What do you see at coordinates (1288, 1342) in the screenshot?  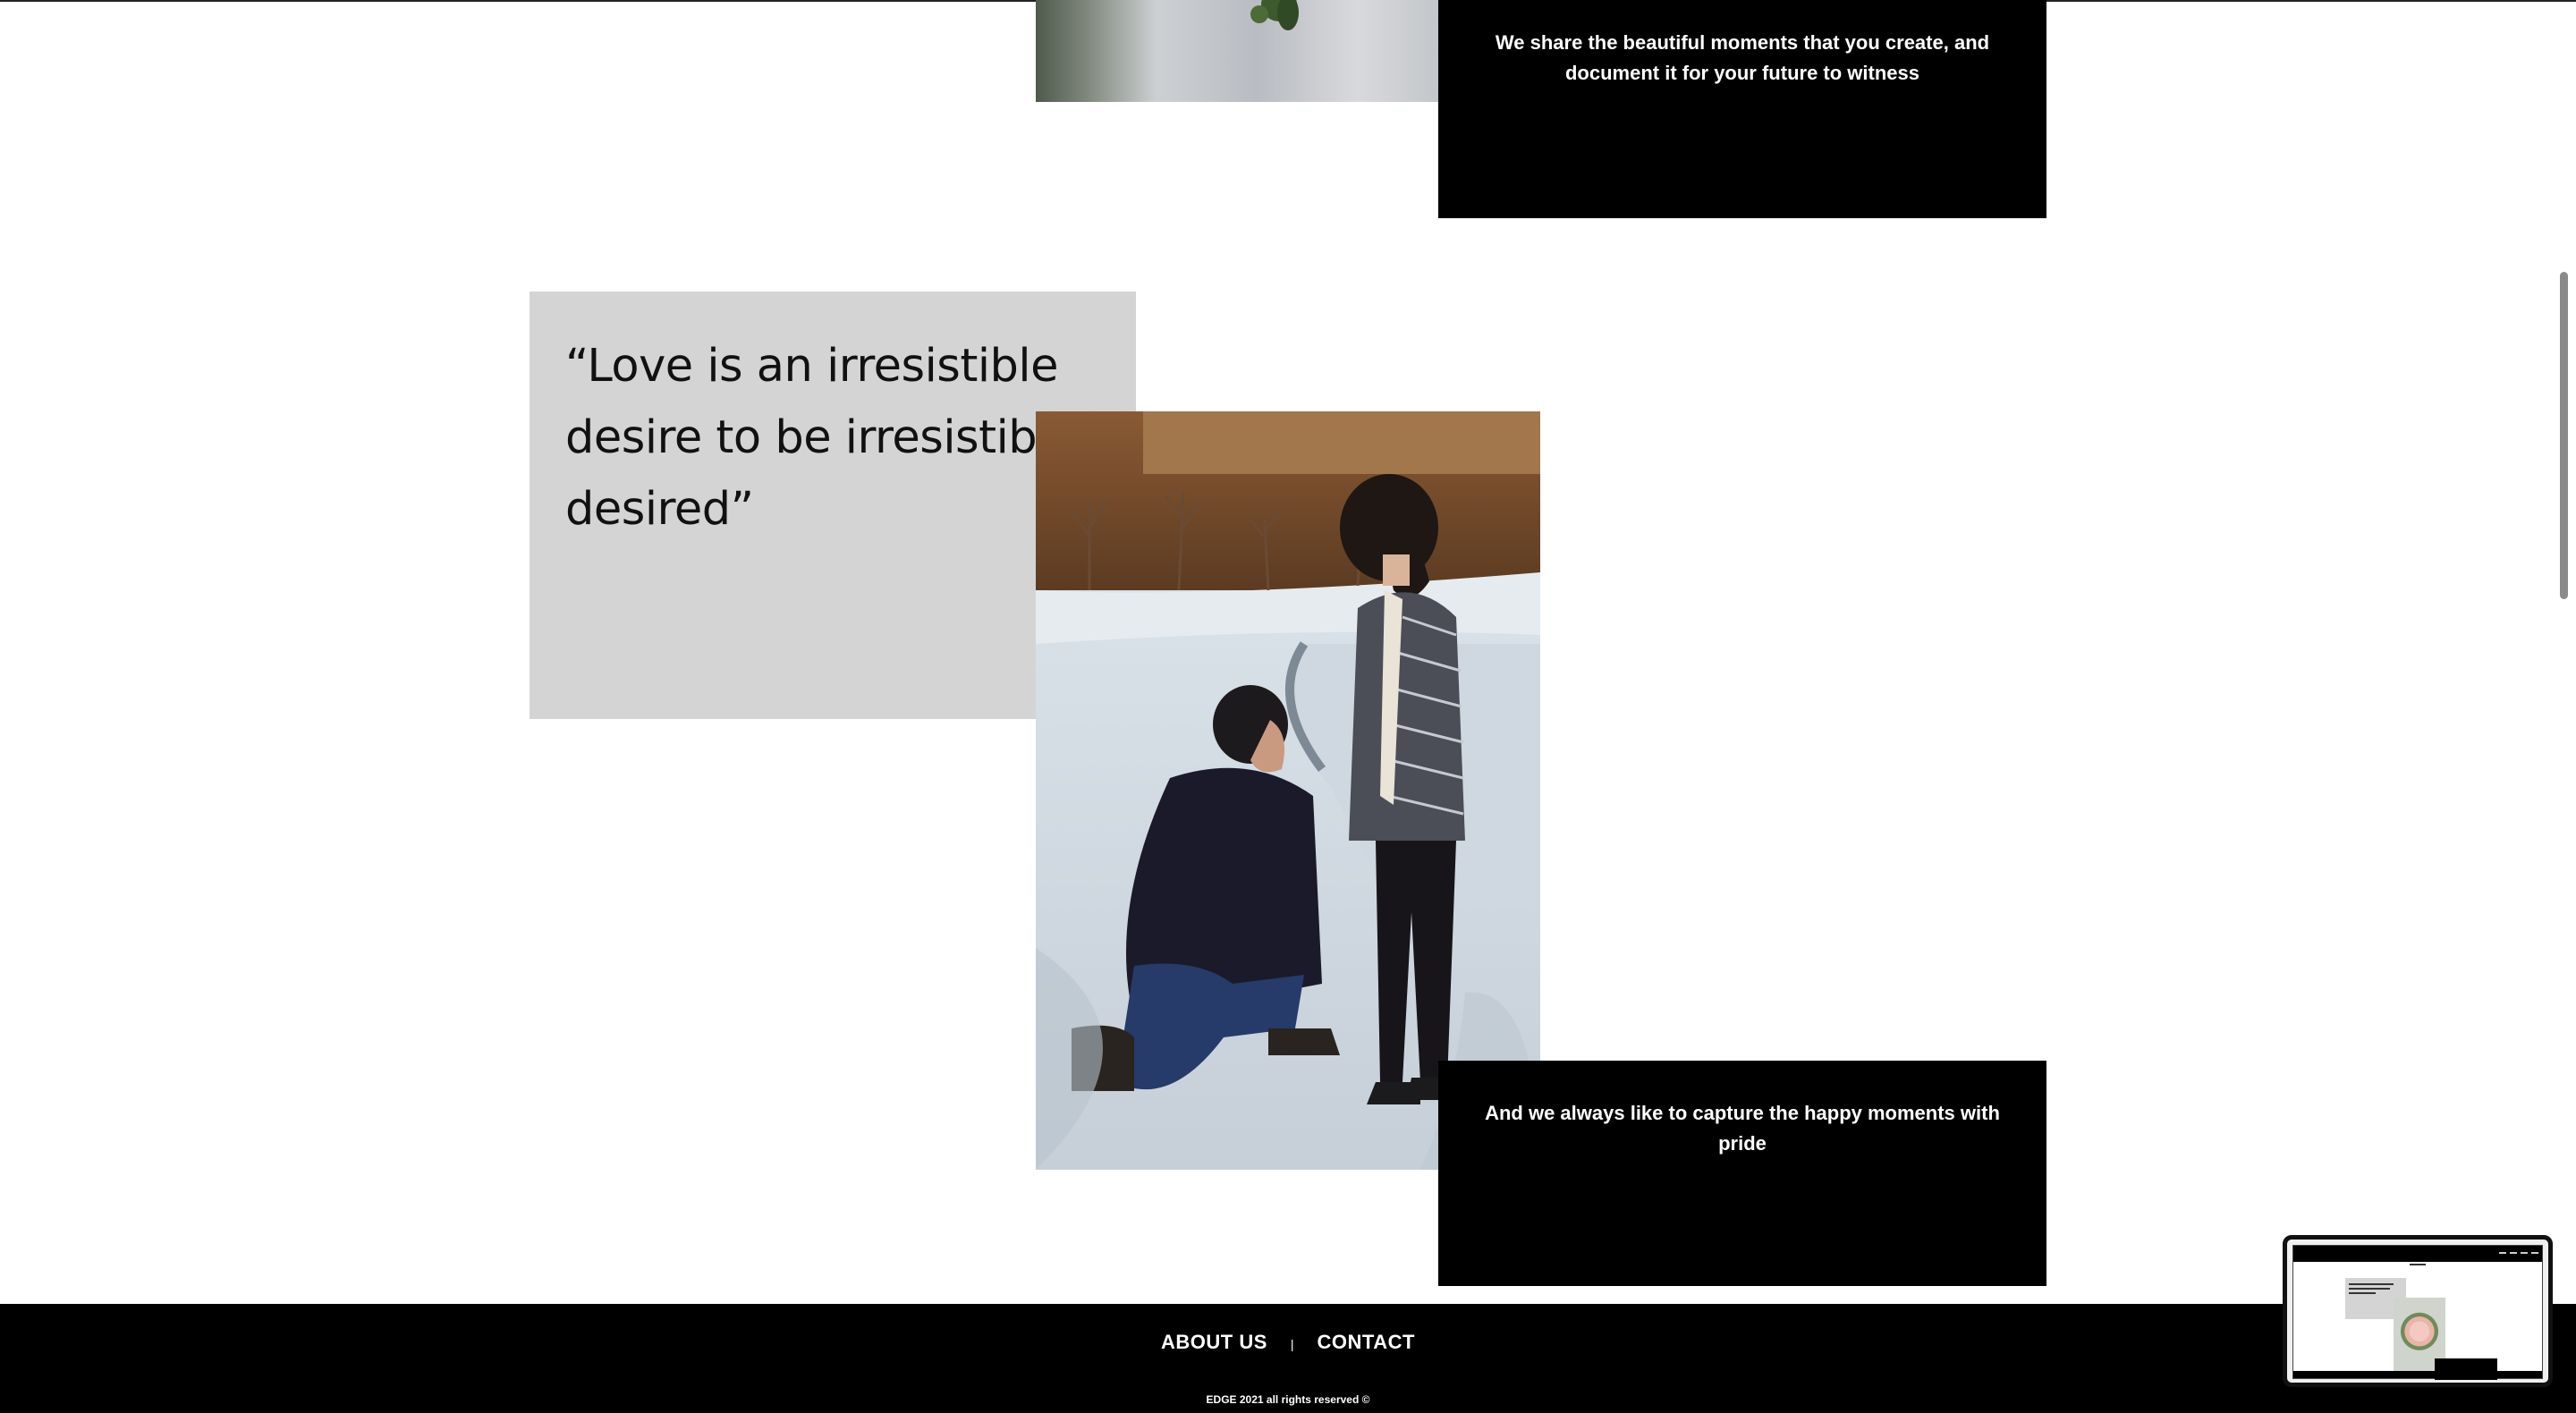 I see `footer-nav: ABOUT US | CONTACT` at bounding box center [1288, 1342].